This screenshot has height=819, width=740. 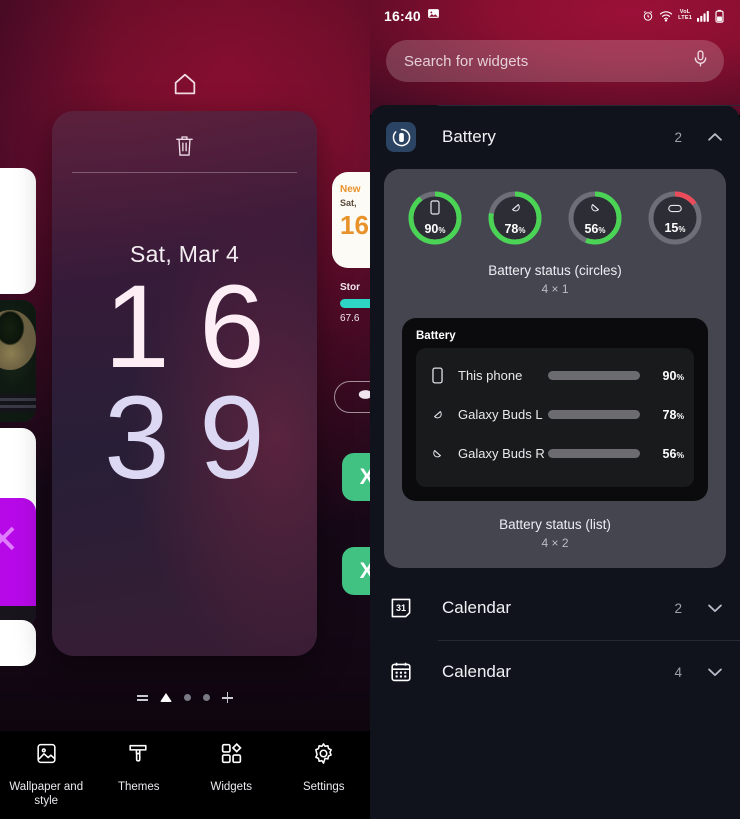 I want to click on preview-storage-widget: Stor 67.6, so click(x=351, y=303).